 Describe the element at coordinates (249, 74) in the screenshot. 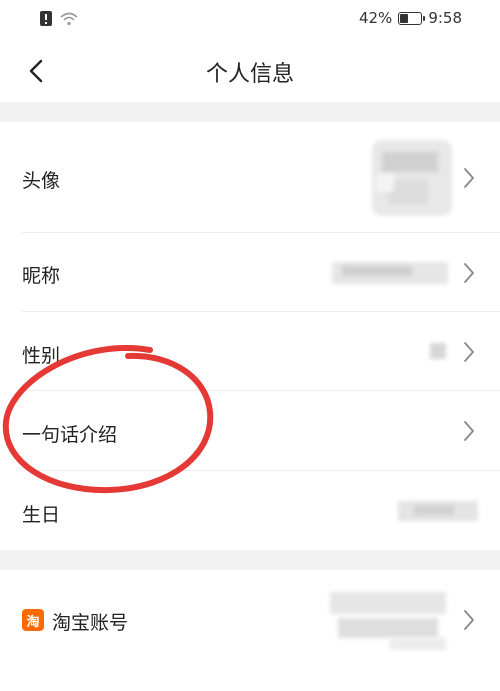

I see `page-title: 个人信息` at that location.